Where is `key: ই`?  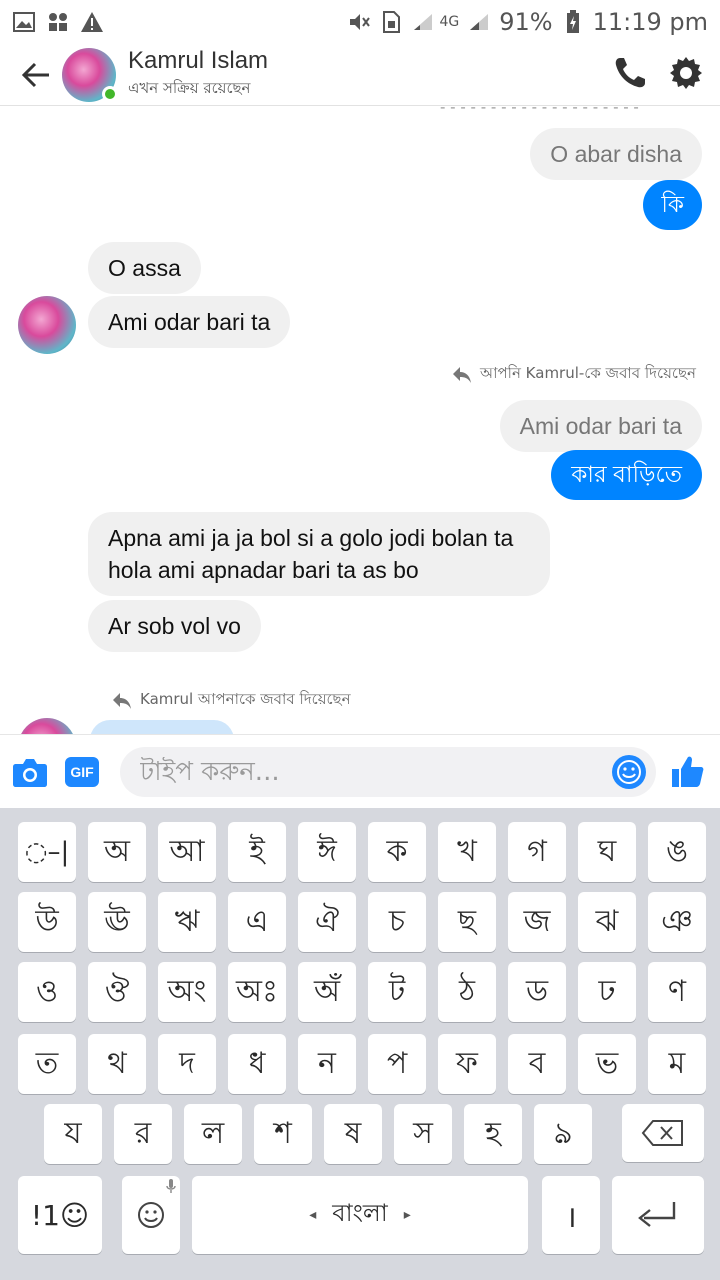 key: ই is located at coordinates (257, 852).